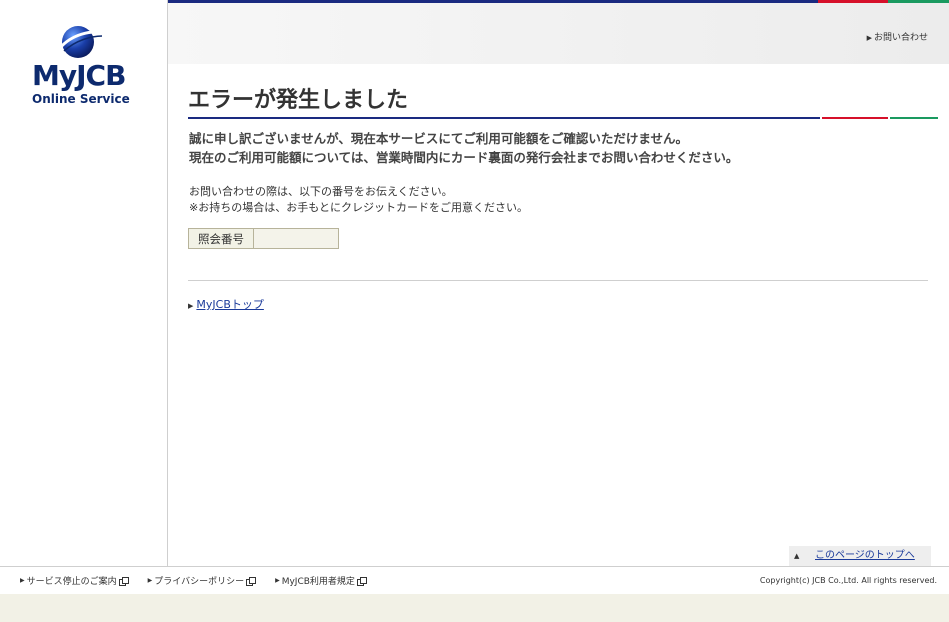  I want to click on footer-link-label: プライバシーポリシー, so click(199, 582).